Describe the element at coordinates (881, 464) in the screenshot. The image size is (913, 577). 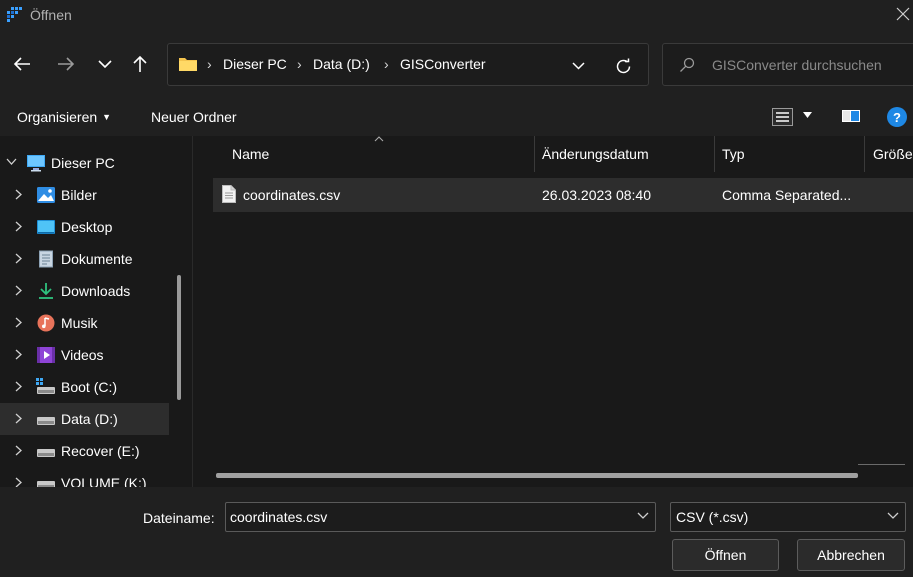
I see `scrollbar-track-end` at that location.